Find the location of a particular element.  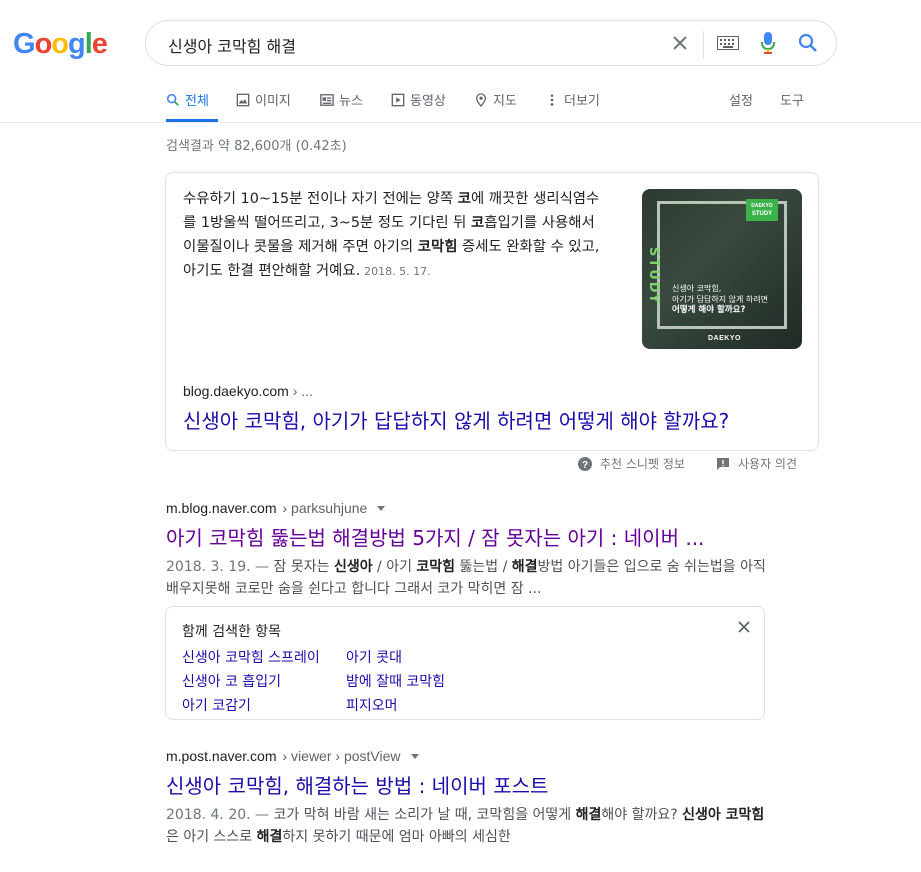

text-run: 해야 할까요? is located at coordinates (642, 815).